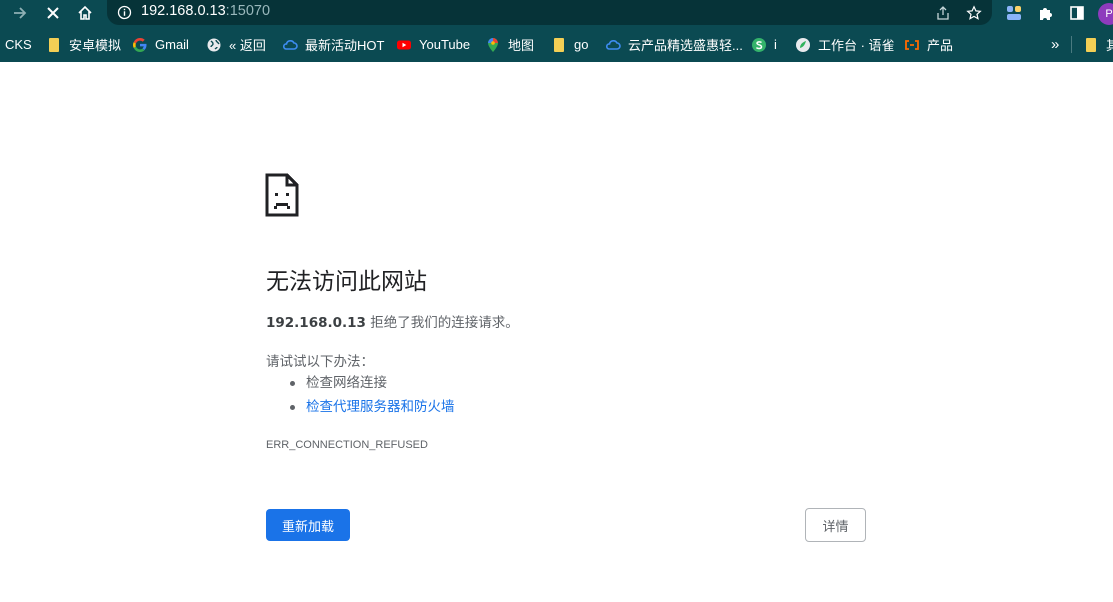 Image resolution: width=1113 pixels, height=602 pixels. What do you see at coordinates (835, 525) in the screenshot?
I see `details-button: 详情` at bounding box center [835, 525].